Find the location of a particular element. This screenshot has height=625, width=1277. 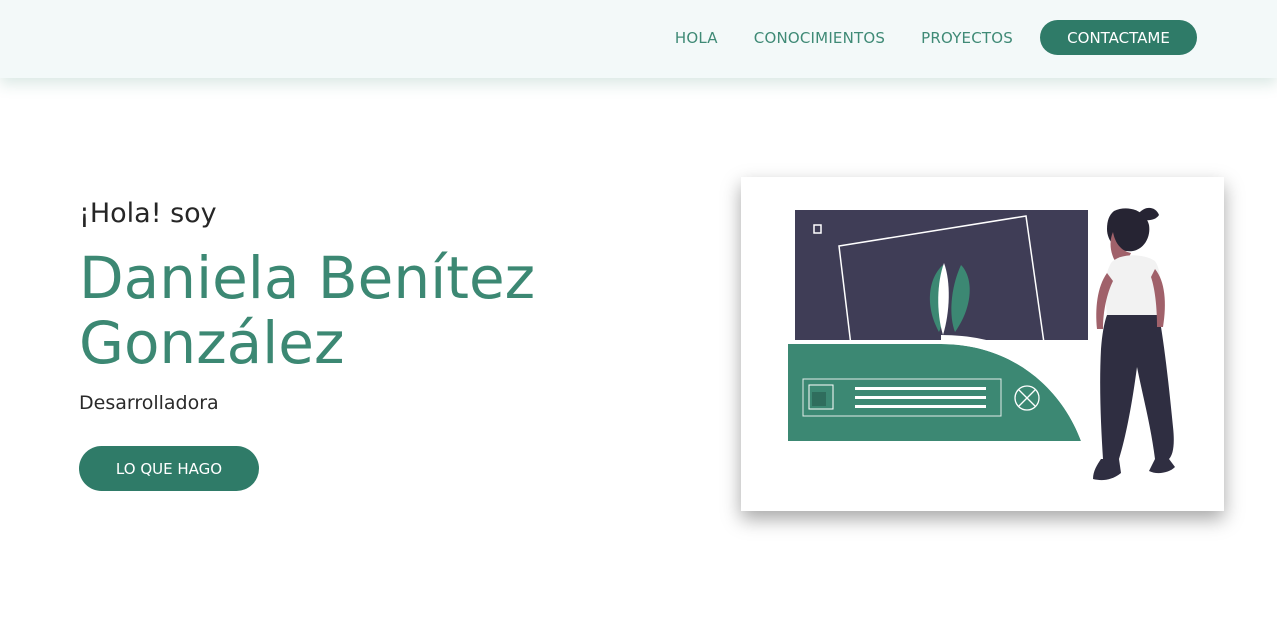

what-i-do-button: LO QUE HAGO is located at coordinates (169, 468).